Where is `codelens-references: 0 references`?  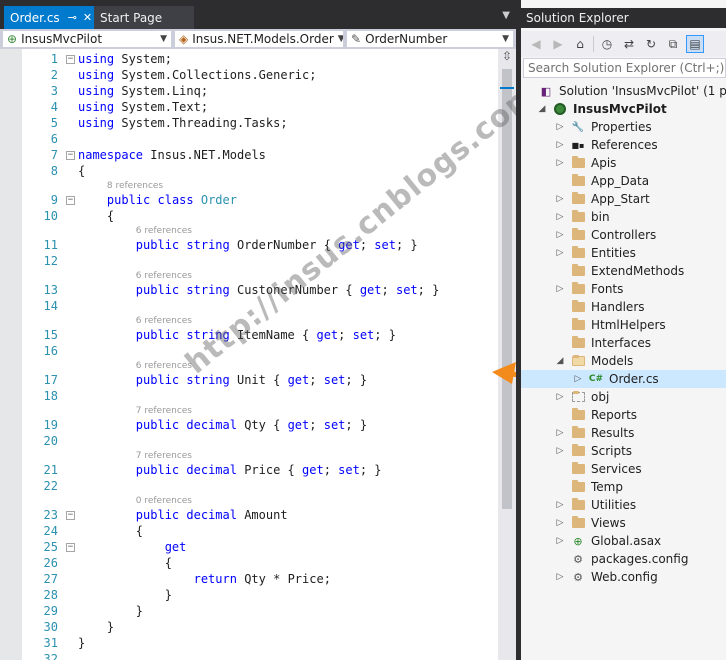 codelens-references: 0 references is located at coordinates (164, 501).